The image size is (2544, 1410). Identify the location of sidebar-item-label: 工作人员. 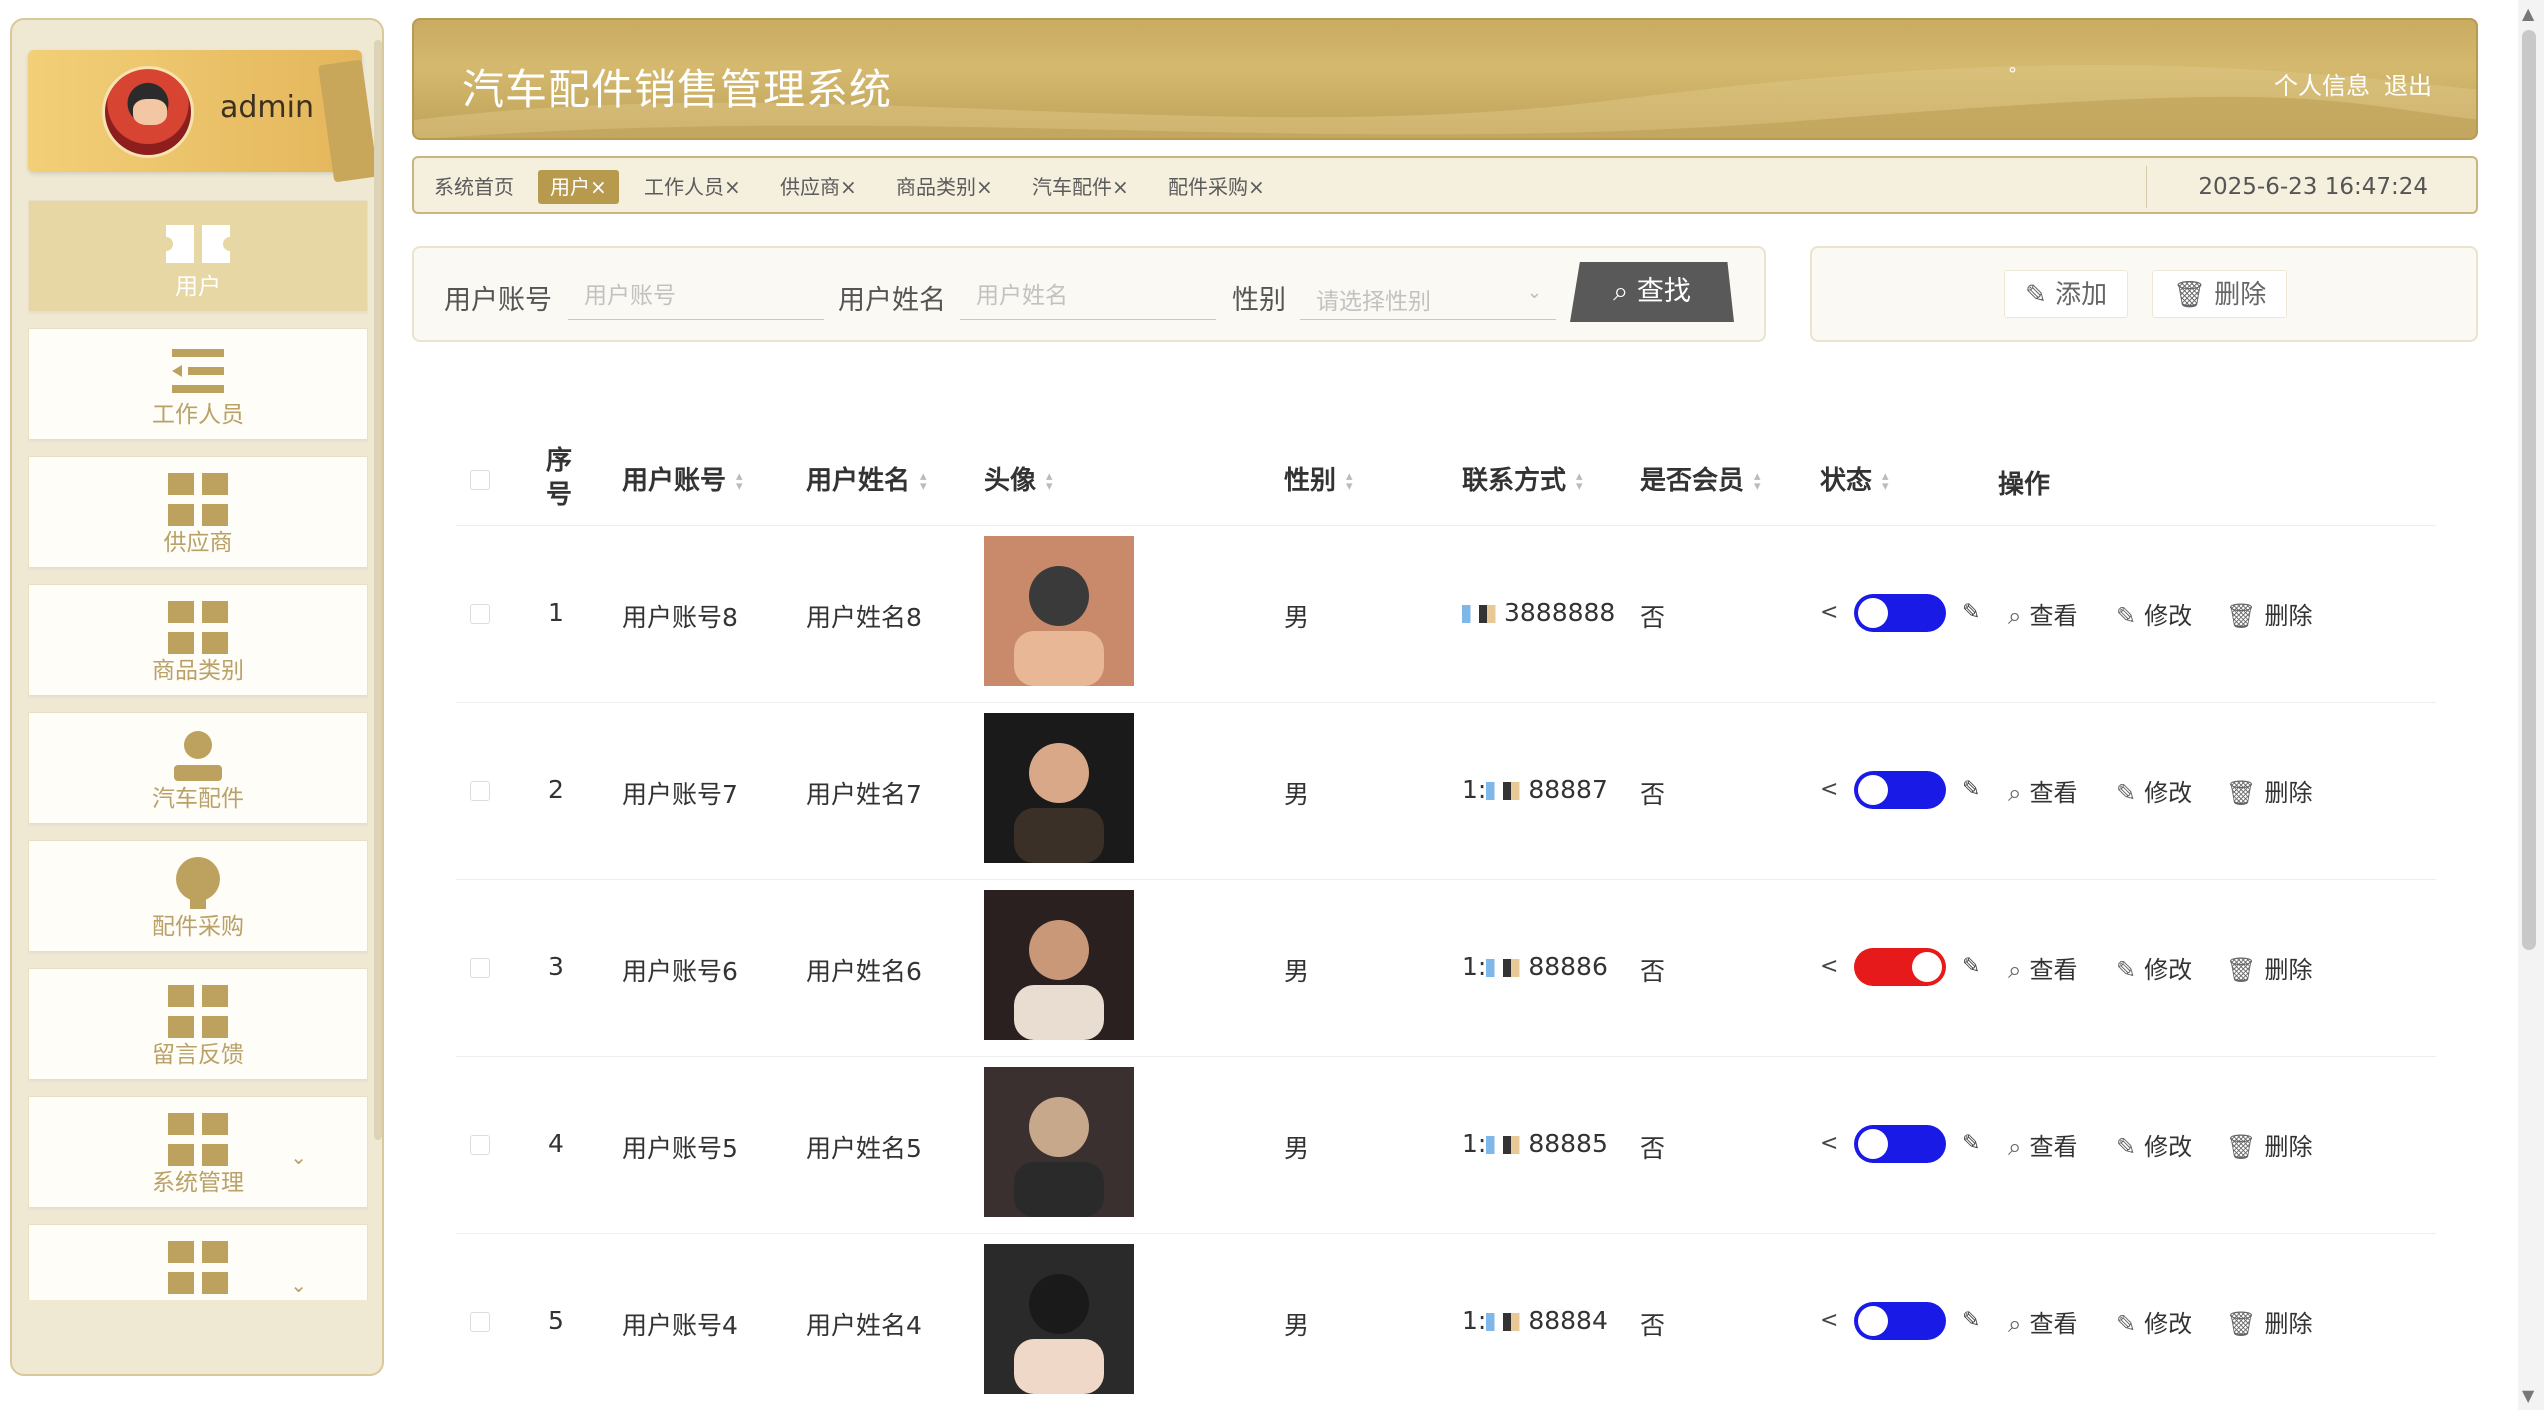
(198, 415).